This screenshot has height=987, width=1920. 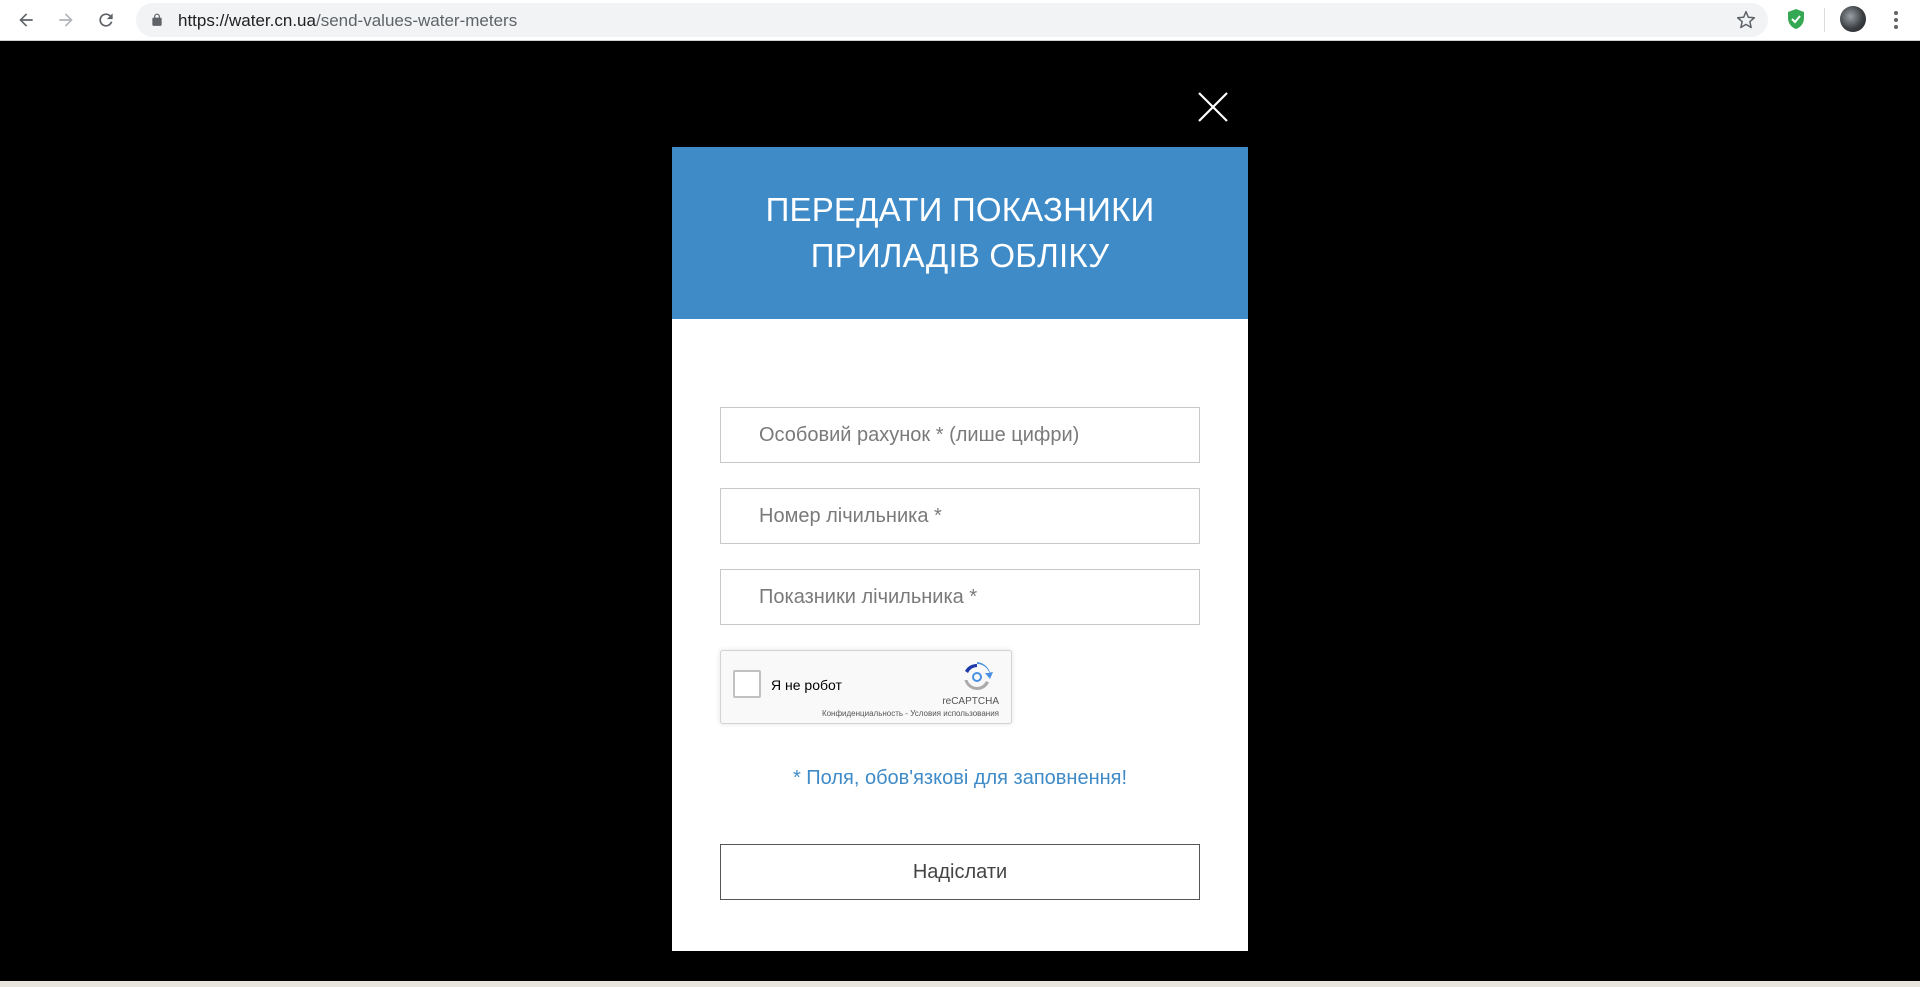 I want to click on meter-number-input, so click(x=960, y=516).